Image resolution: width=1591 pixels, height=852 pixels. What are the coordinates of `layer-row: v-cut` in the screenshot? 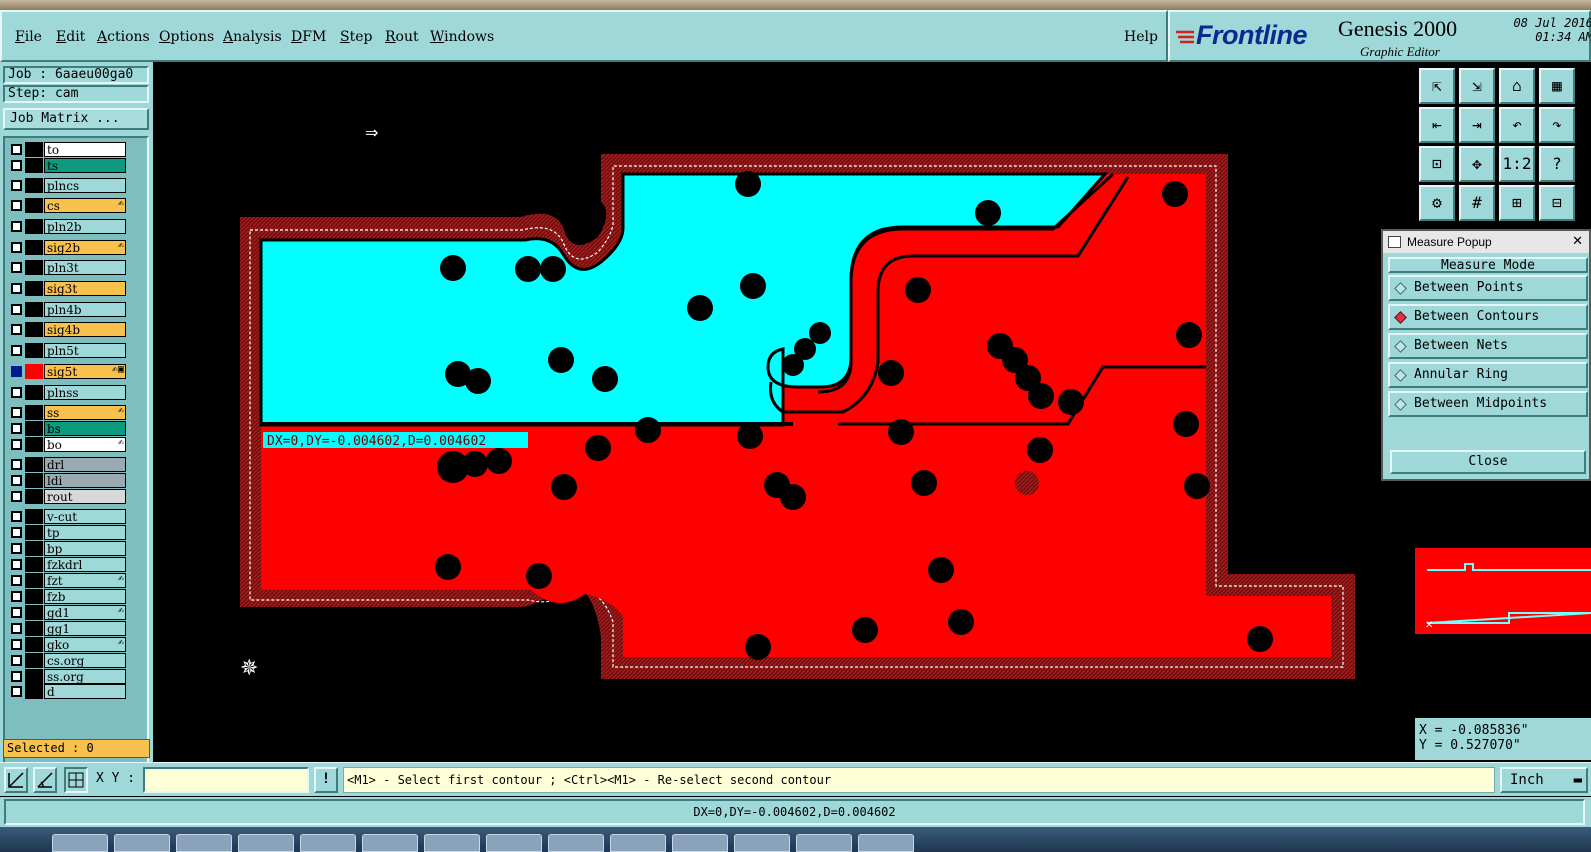 It's located at (68, 516).